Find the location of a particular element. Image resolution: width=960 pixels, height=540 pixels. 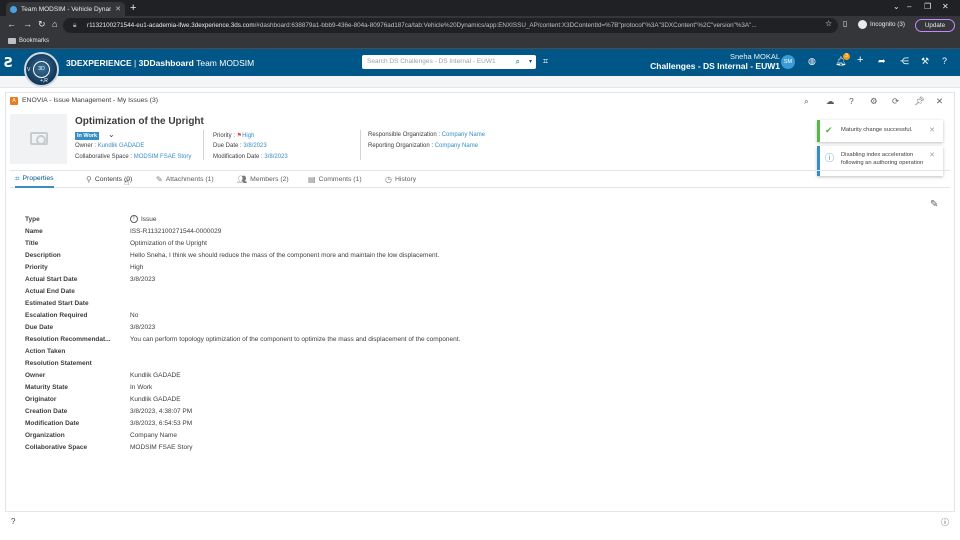

property-row: Collaborative Space MODSIM FSAE Story is located at coordinates (375, 448).